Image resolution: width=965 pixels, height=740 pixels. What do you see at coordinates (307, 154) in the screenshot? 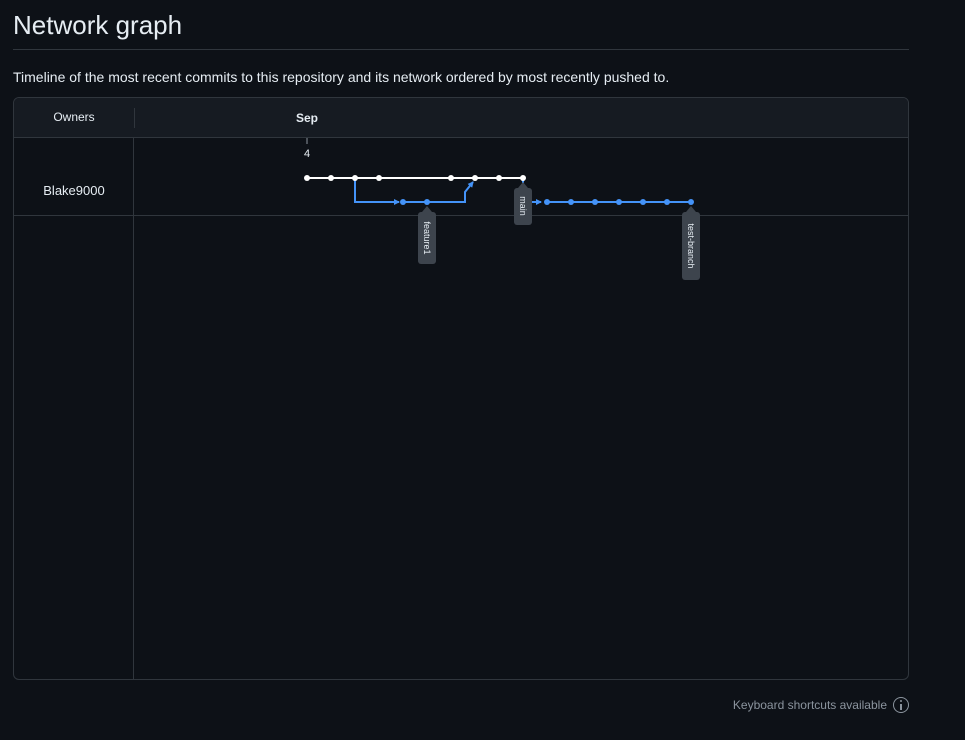
I see `day-label: 4` at bounding box center [307, 154].